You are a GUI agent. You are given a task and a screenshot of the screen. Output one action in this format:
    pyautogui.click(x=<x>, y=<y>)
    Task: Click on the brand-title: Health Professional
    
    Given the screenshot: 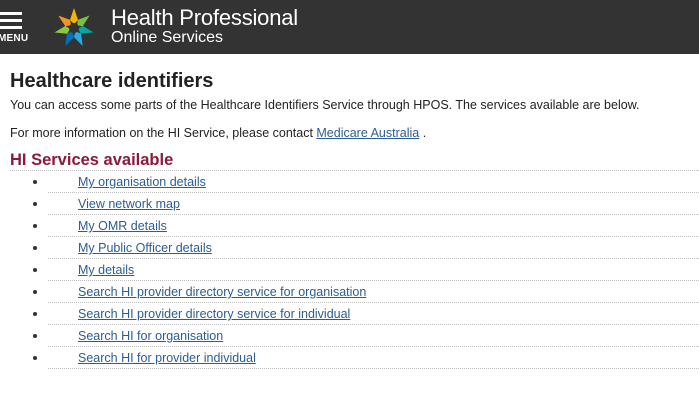 What is the action you would take?
    pyautogui.click(x=204, y=17)
    